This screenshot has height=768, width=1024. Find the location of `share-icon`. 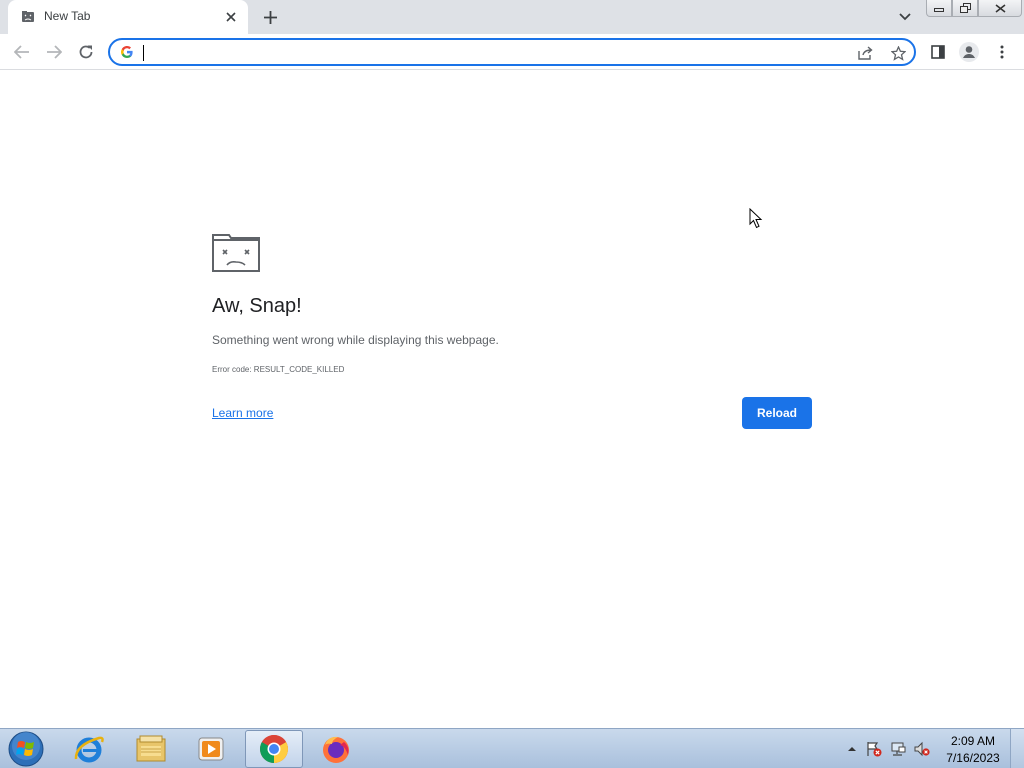

share-icon is located at coordinates (865, 53).